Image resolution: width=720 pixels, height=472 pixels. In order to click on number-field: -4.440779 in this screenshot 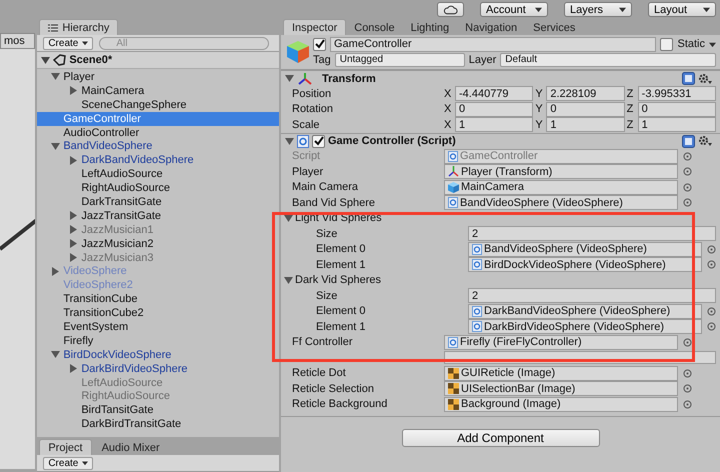, I will do `click(494, 94)`.